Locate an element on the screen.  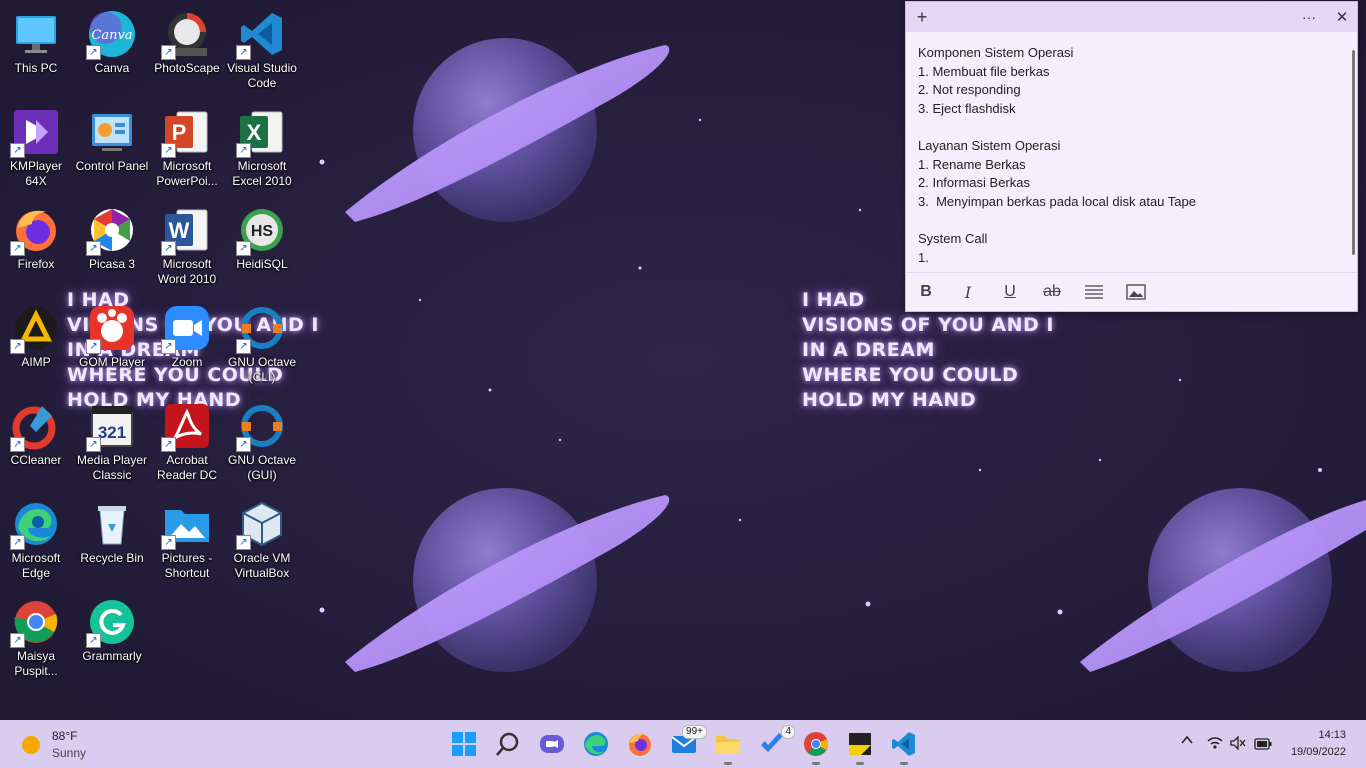
desktop-icon-virtualbox: ↗ Oracle VM VirtualBox is located at coordinates (262, 544).